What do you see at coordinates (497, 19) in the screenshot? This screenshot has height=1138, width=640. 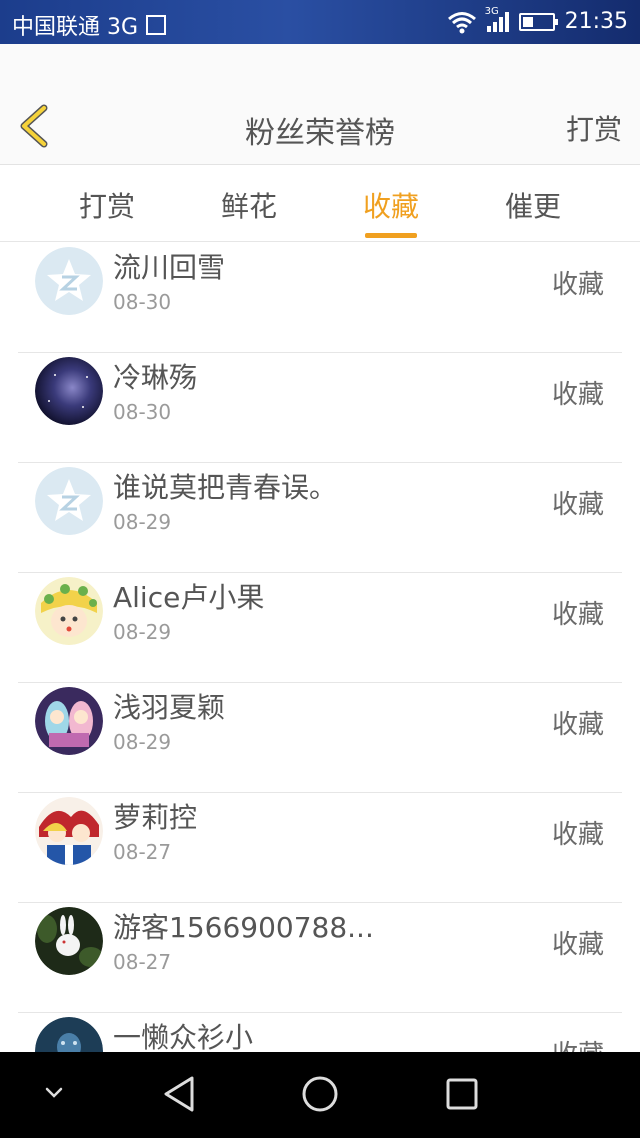 I see `cellular-signal: 3G` at bounding box center [497, 19].